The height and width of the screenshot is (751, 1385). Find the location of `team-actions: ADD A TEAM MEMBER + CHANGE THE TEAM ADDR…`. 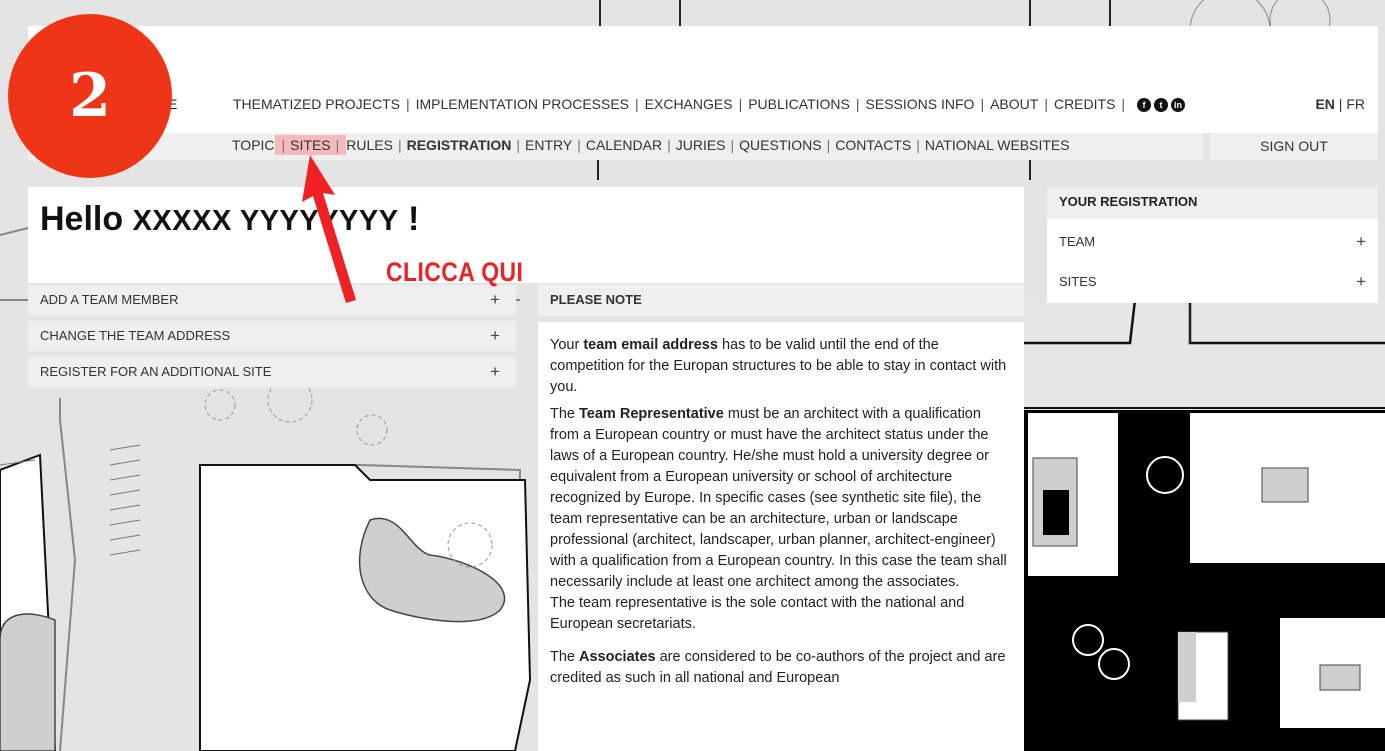

team-actions: ADD A TEAM MEMBER + CHANGE THE TEAM ADDR… is located at coordinates (272, 339).